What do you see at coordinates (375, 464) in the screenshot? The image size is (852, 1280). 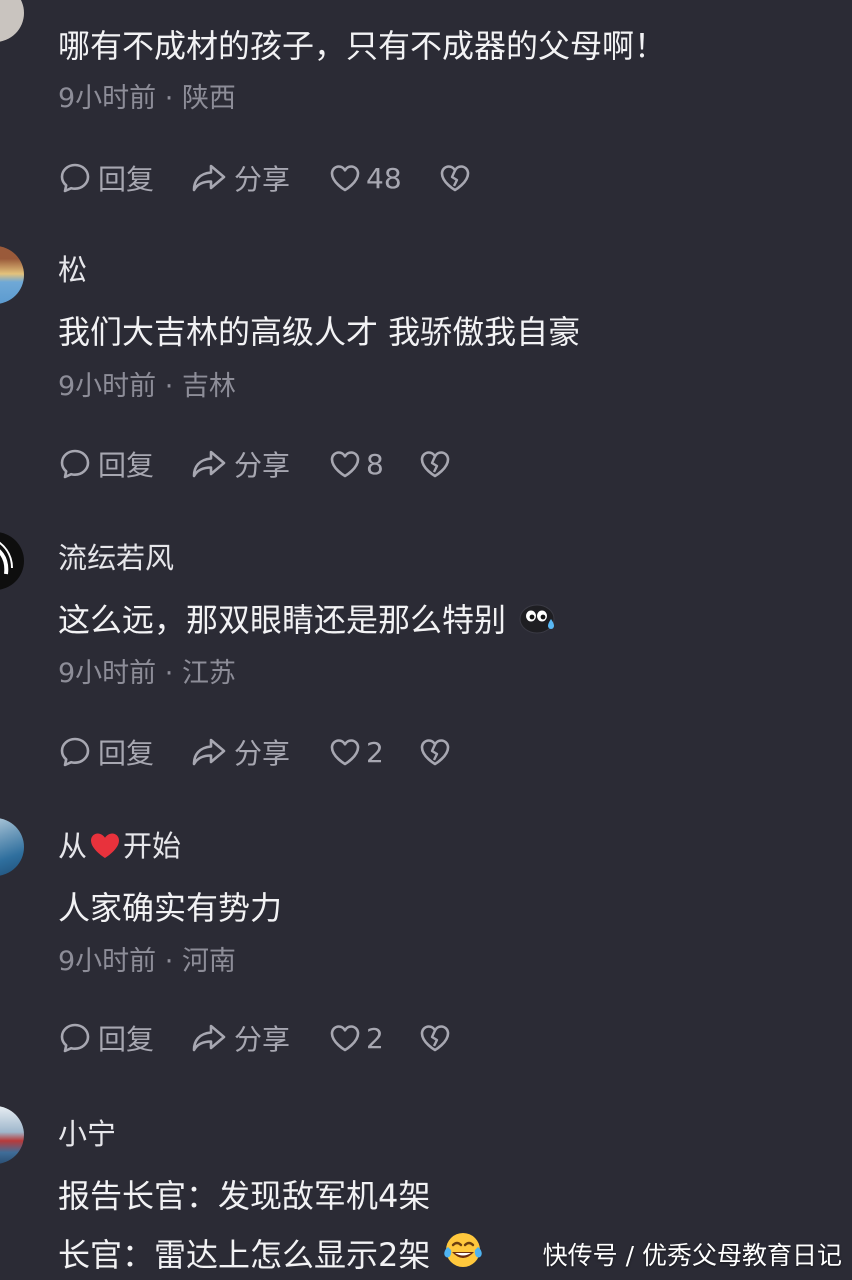 I see `like-count: 8` at bounding box center [375, 464].